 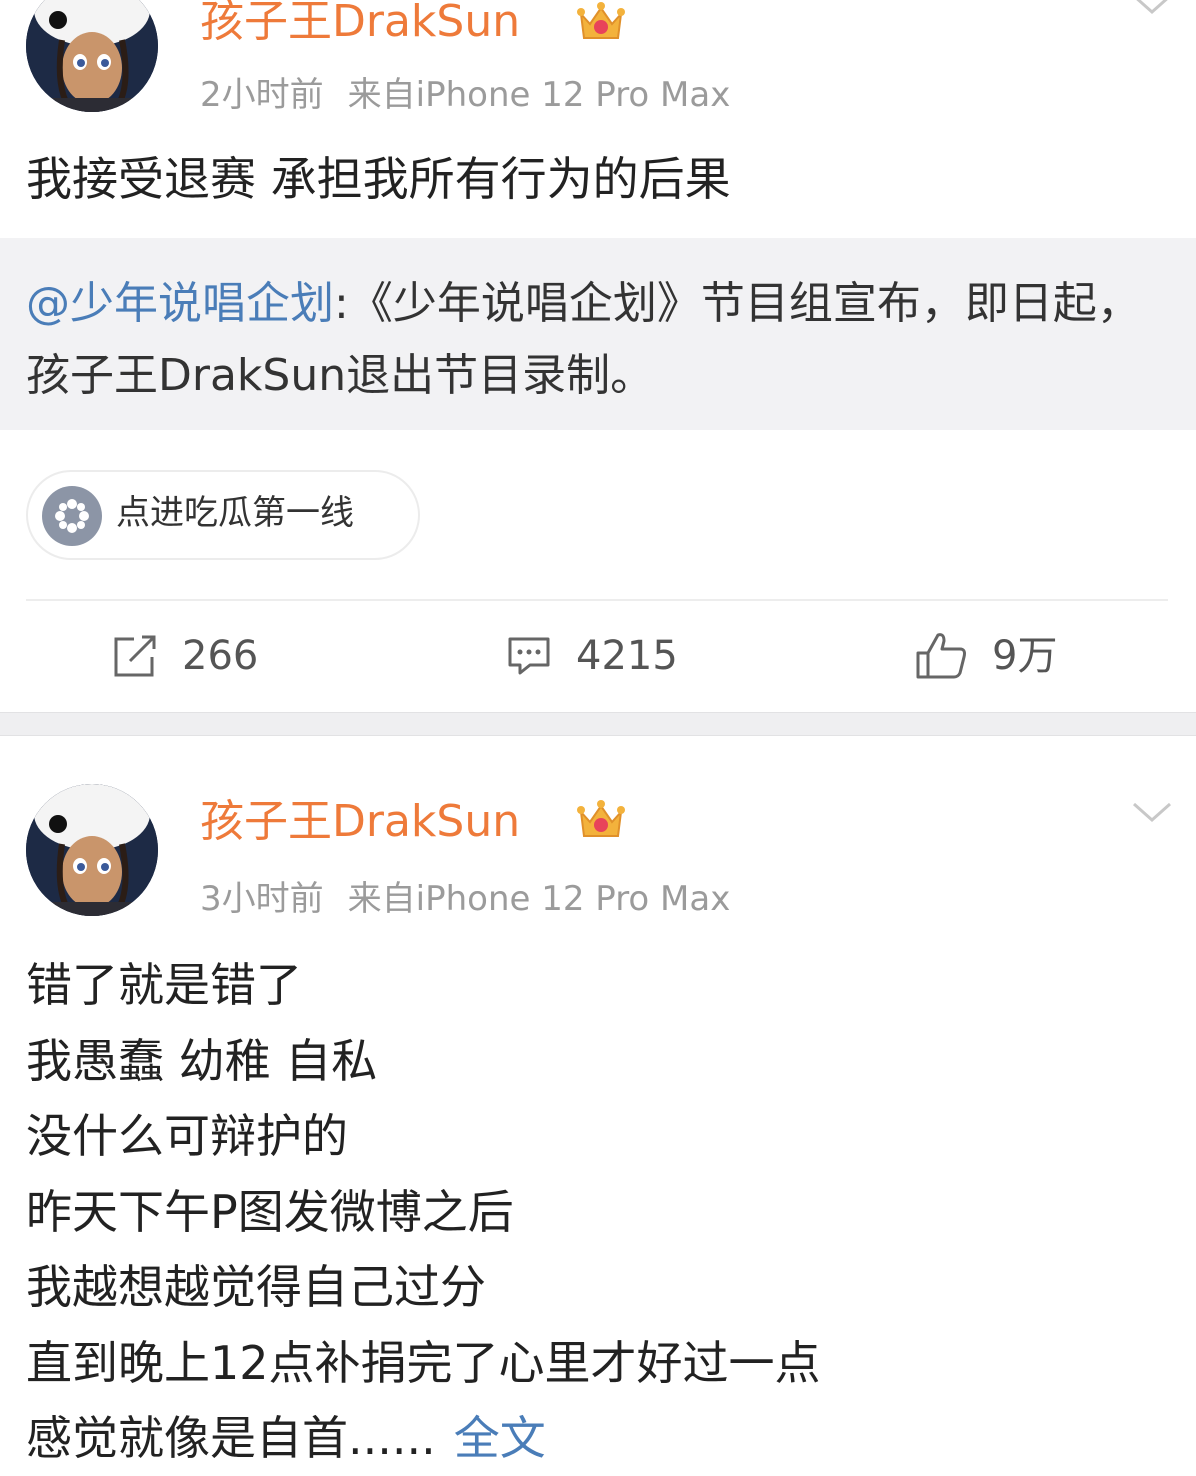 What do you see at coordinates (135, 656) in the screenshot?
I see `repost-icon` at bounding box center [135, 656].